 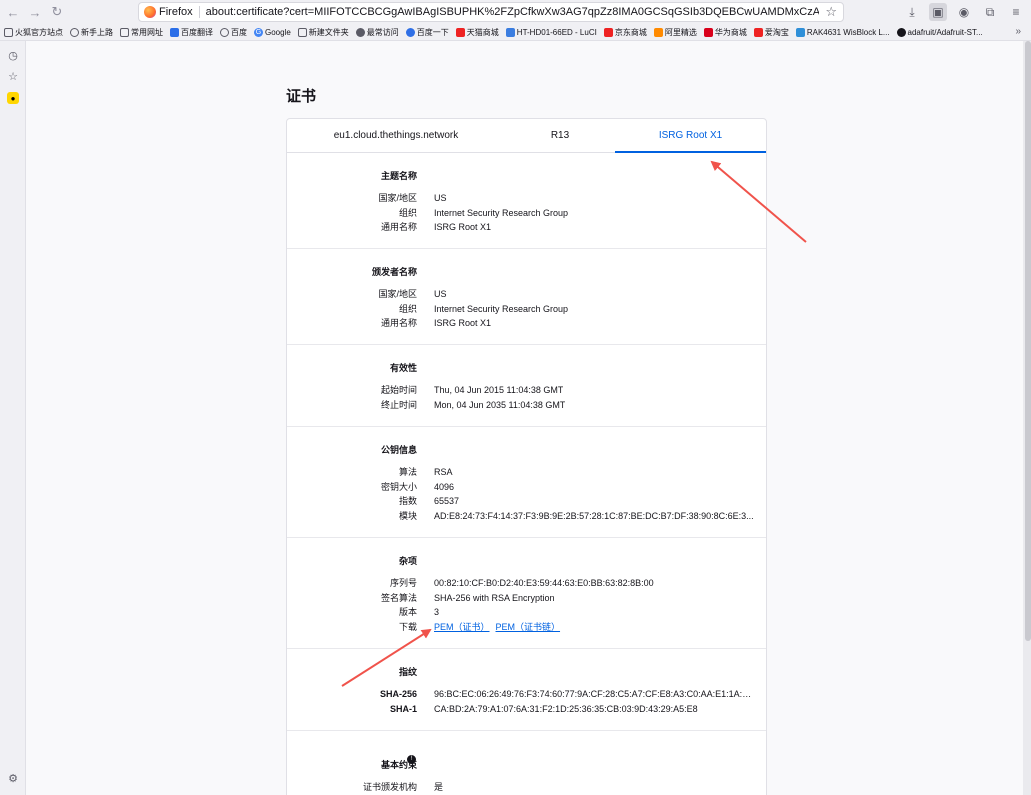 I want to click on reload-icon: ↻, so click(x=57, y=12).